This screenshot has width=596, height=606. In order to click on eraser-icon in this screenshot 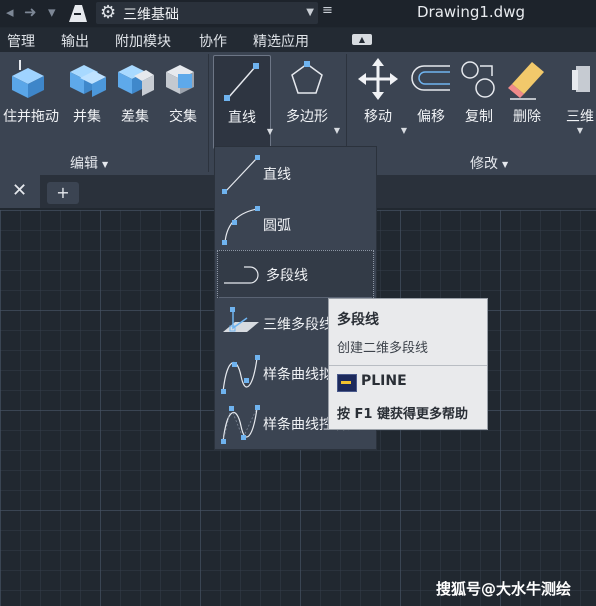, I will do `click(526, 81)`.